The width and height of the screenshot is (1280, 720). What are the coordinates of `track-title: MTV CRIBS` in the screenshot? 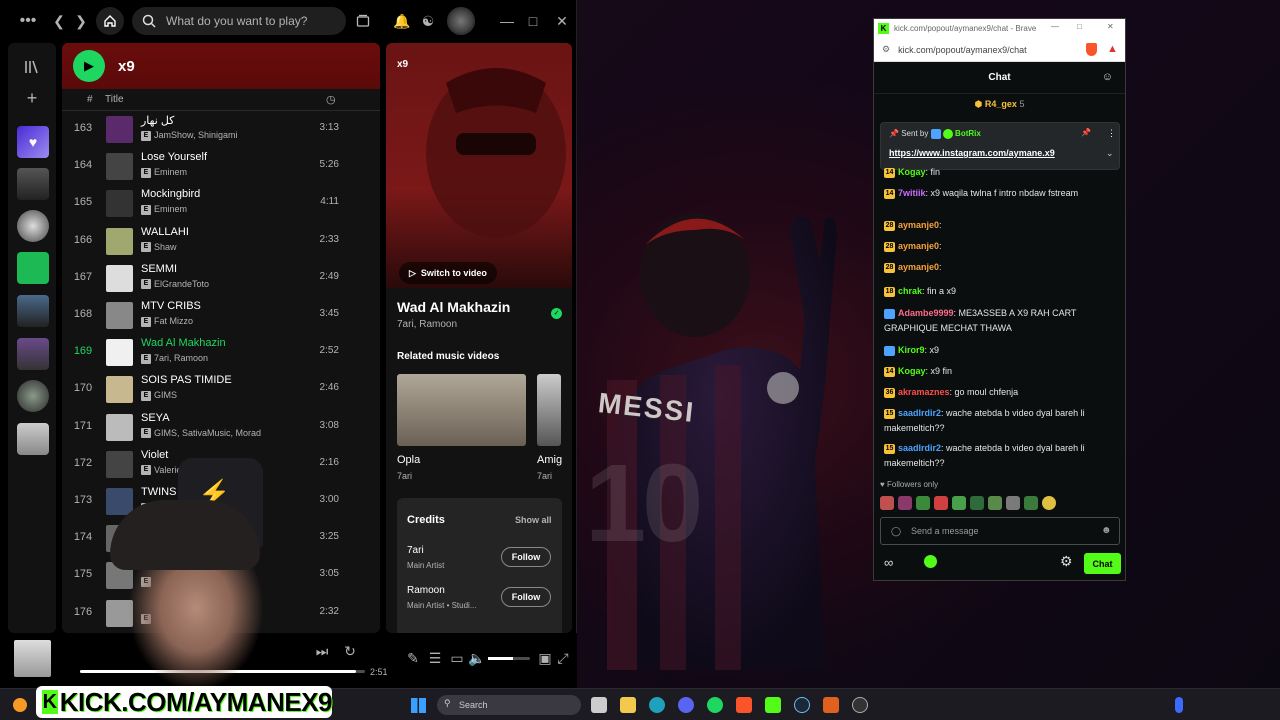 It's located at (171, 306).